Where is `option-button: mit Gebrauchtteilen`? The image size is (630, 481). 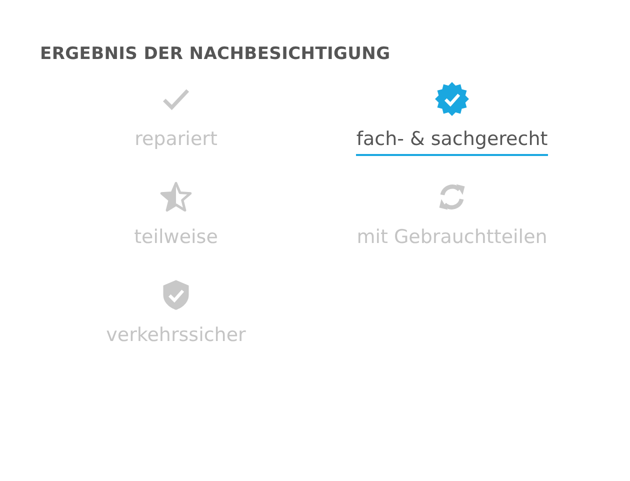 option-button: mit Gebrauchtteilen is located at coordinates (452, 217).